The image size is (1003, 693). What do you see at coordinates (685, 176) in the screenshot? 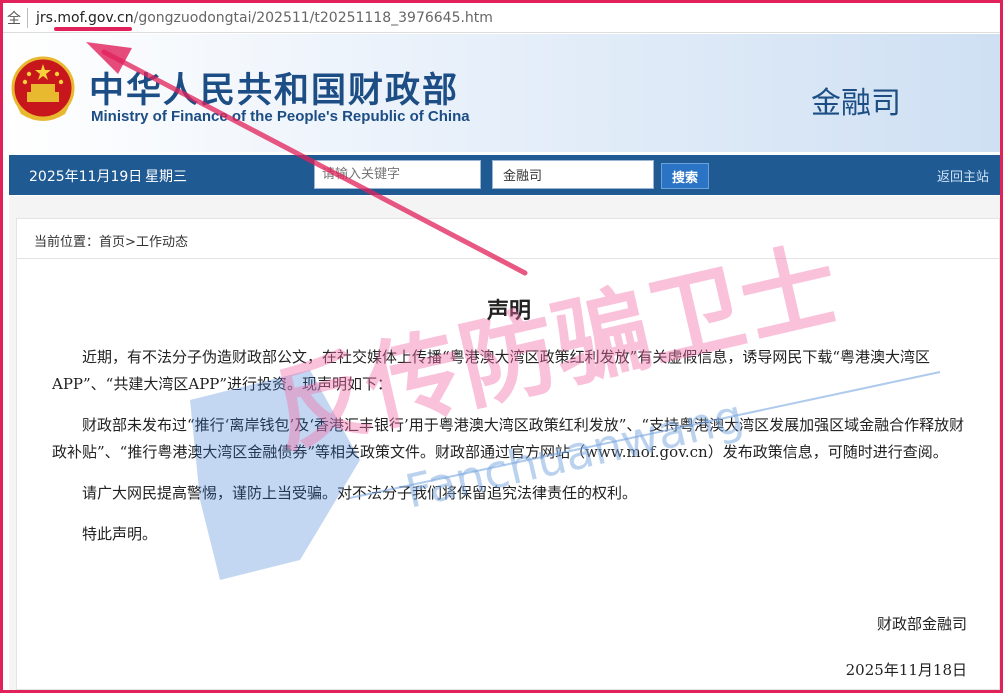
I see `search-button: 搜索` at bounding box center [685, 176].